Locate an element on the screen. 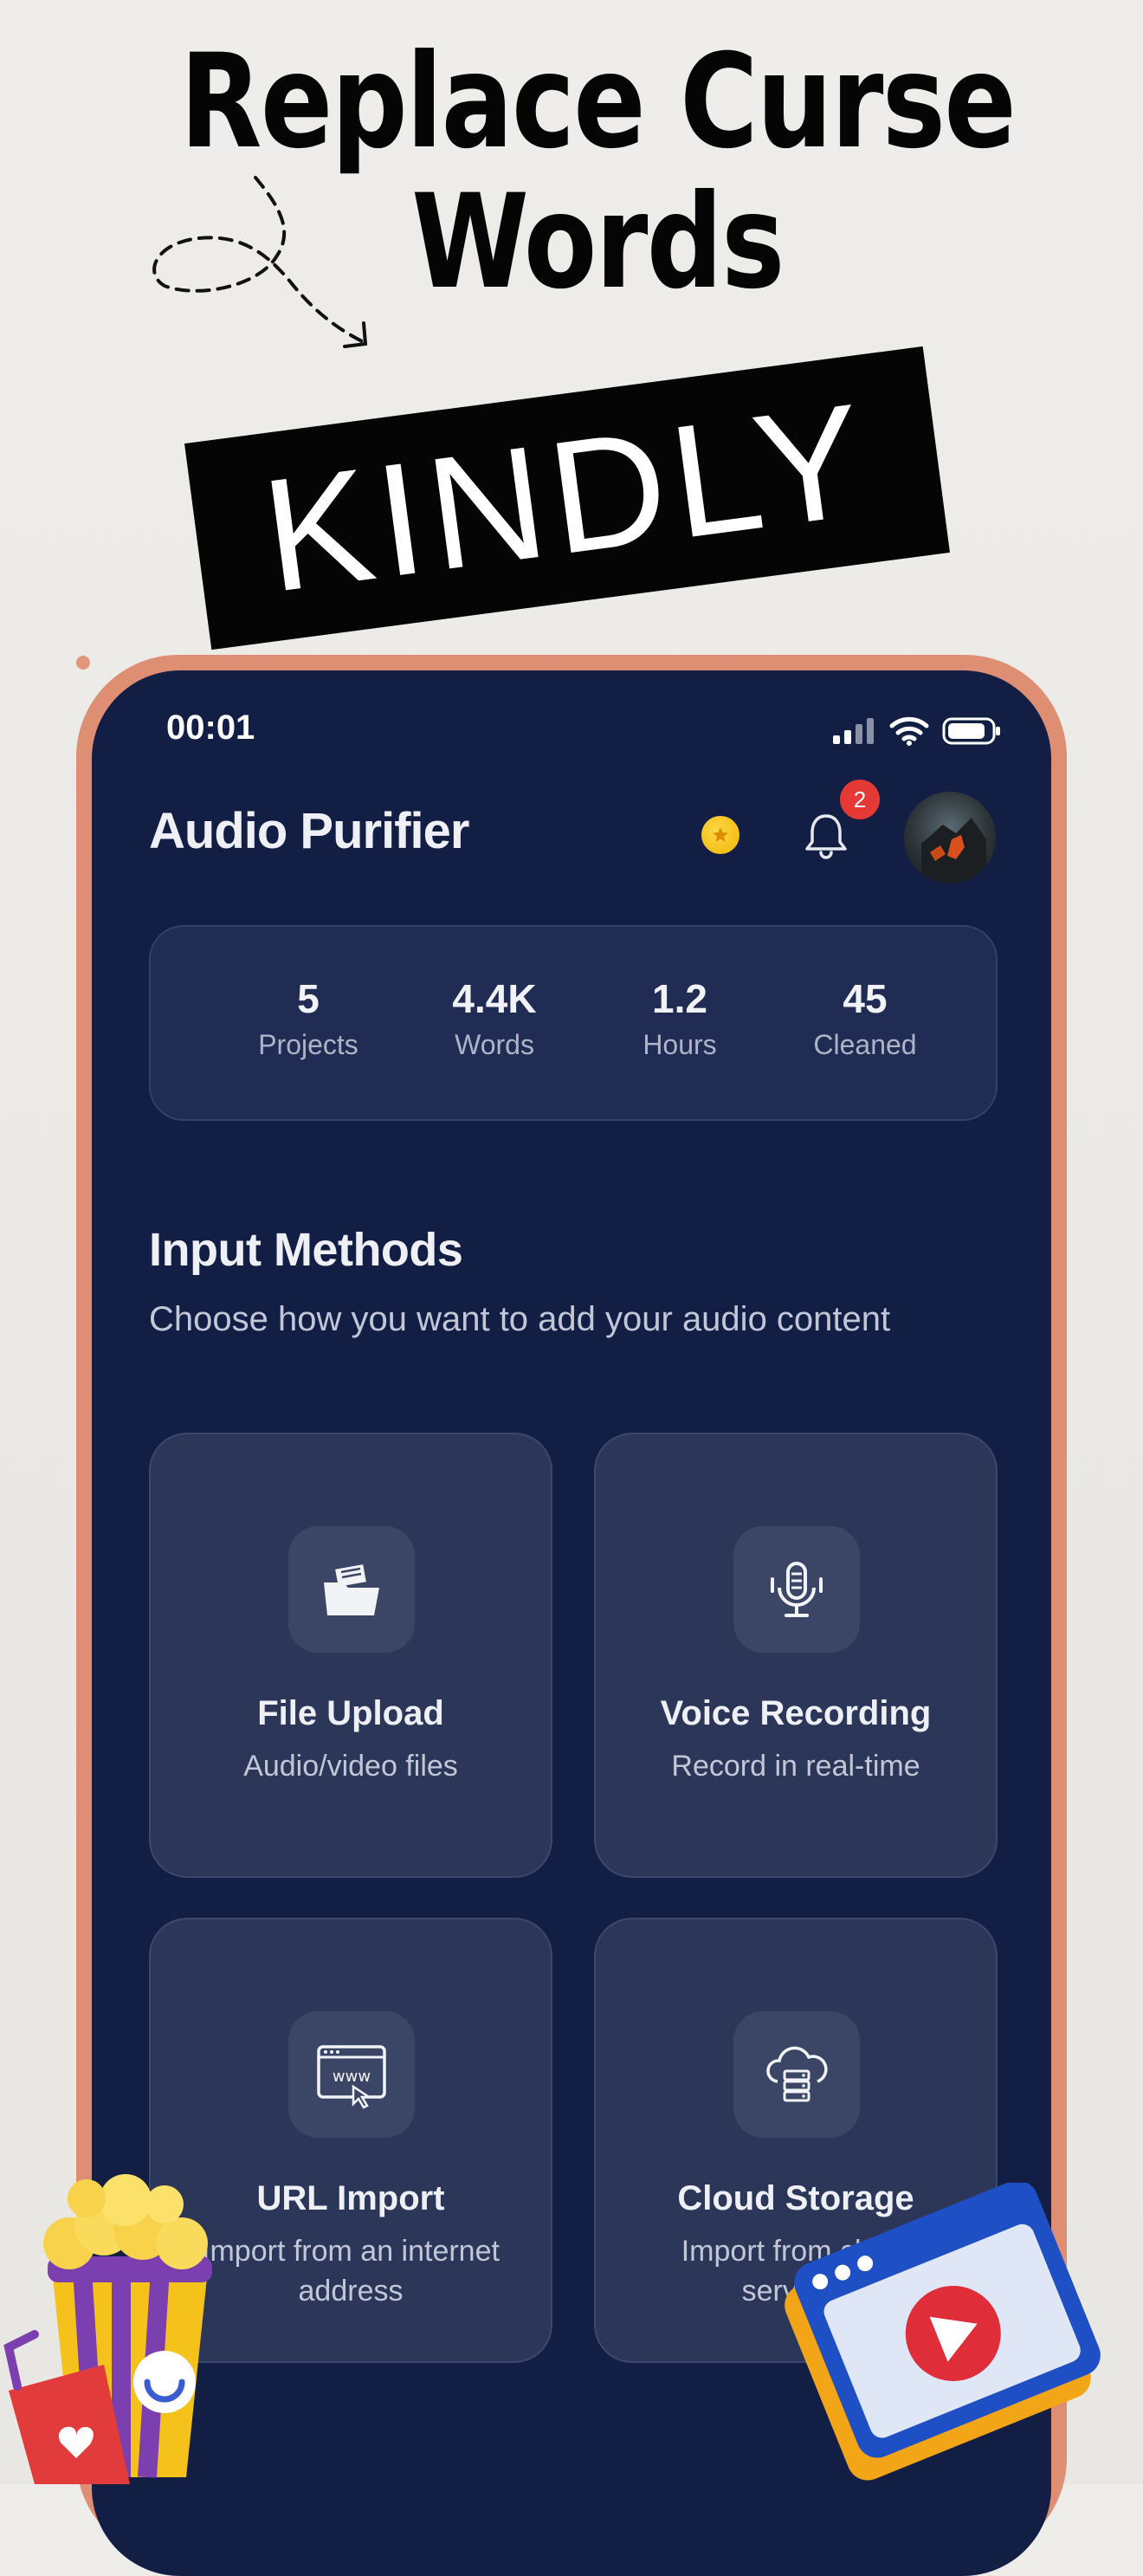  stat-cleaned: 45 Cleaned is located at coordinates (865, 1018).